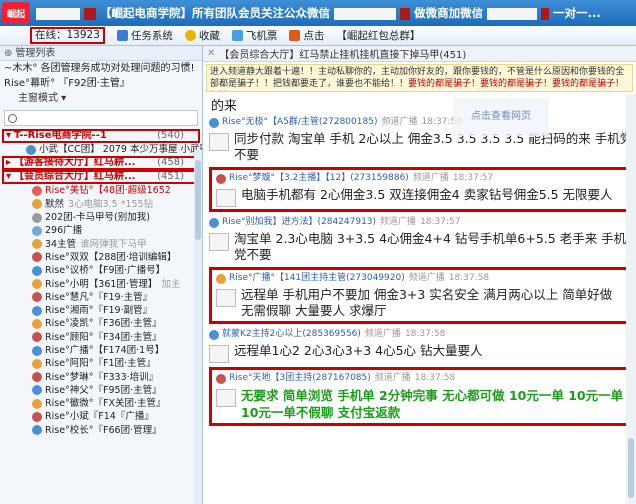  What do you see at coordinates (122, 35) in the screenshot?
I see `task-icon` at bounding box center [122, 35].